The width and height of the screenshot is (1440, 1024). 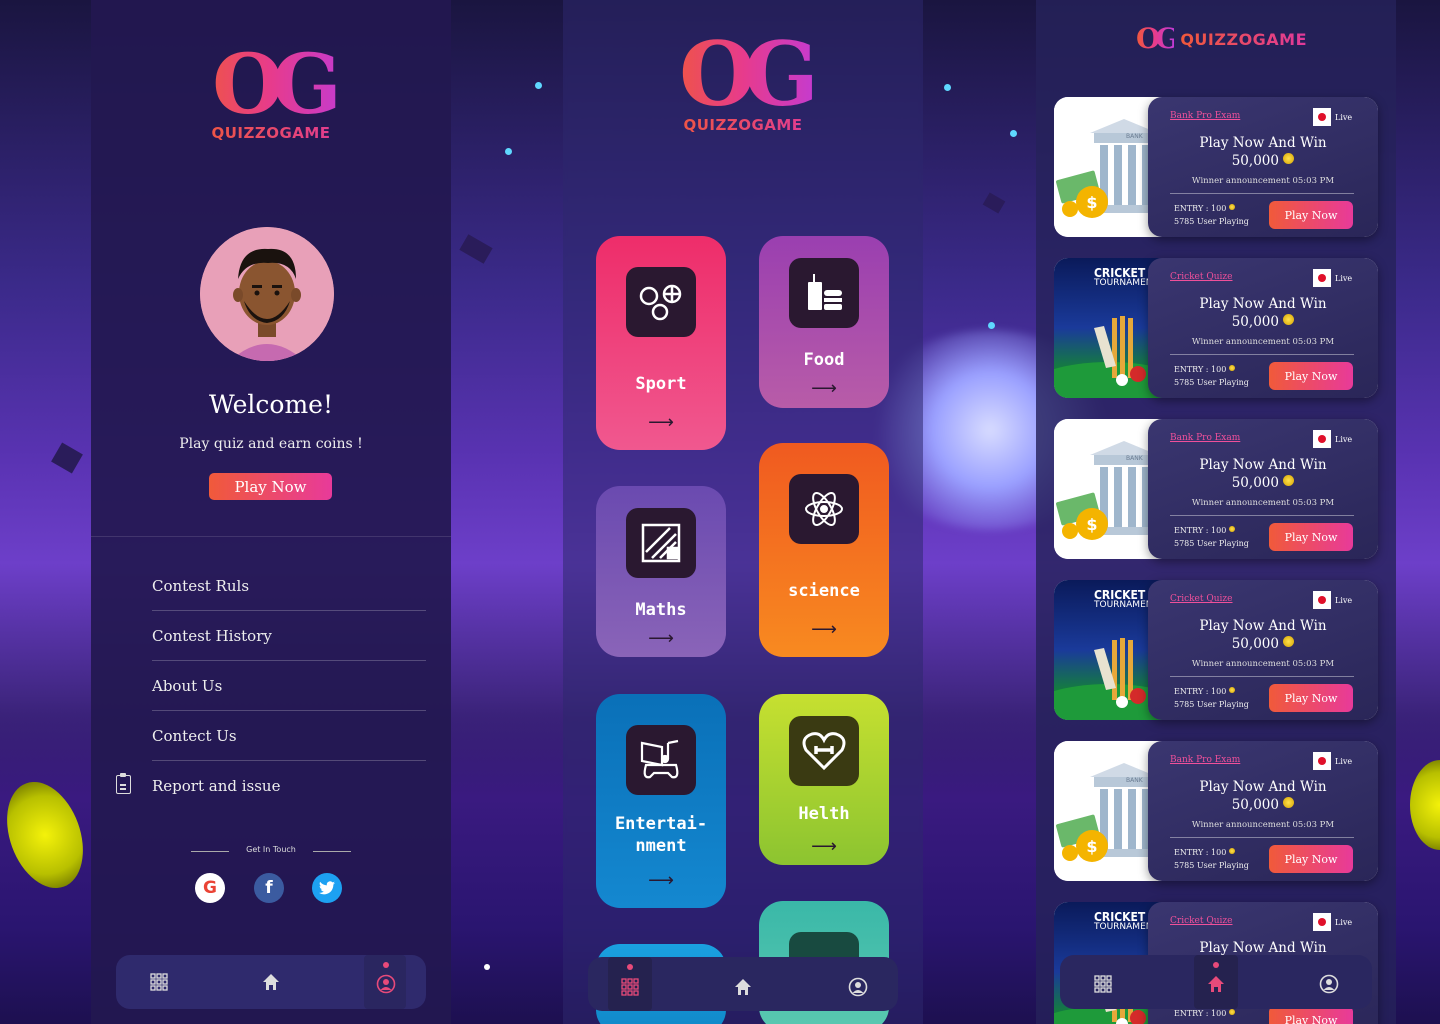 I want to click on category-card-sport: Sport ⟶, so click(x=661, y=343).